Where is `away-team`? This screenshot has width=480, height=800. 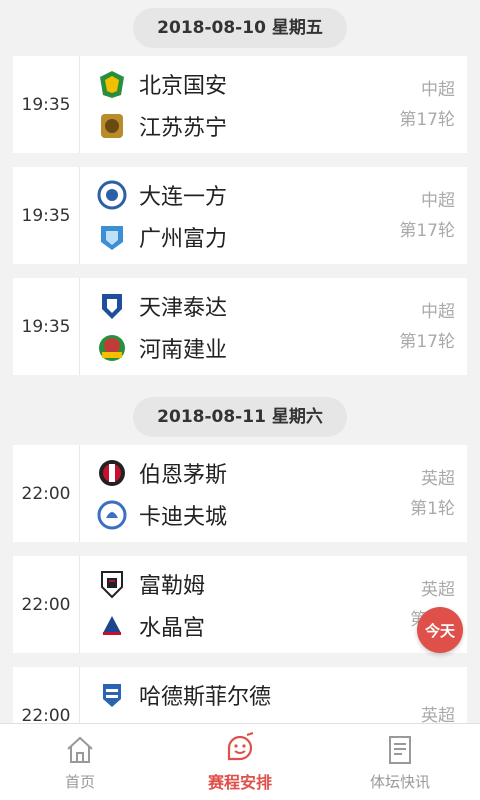 away-team is located at coordinates (282, 720).